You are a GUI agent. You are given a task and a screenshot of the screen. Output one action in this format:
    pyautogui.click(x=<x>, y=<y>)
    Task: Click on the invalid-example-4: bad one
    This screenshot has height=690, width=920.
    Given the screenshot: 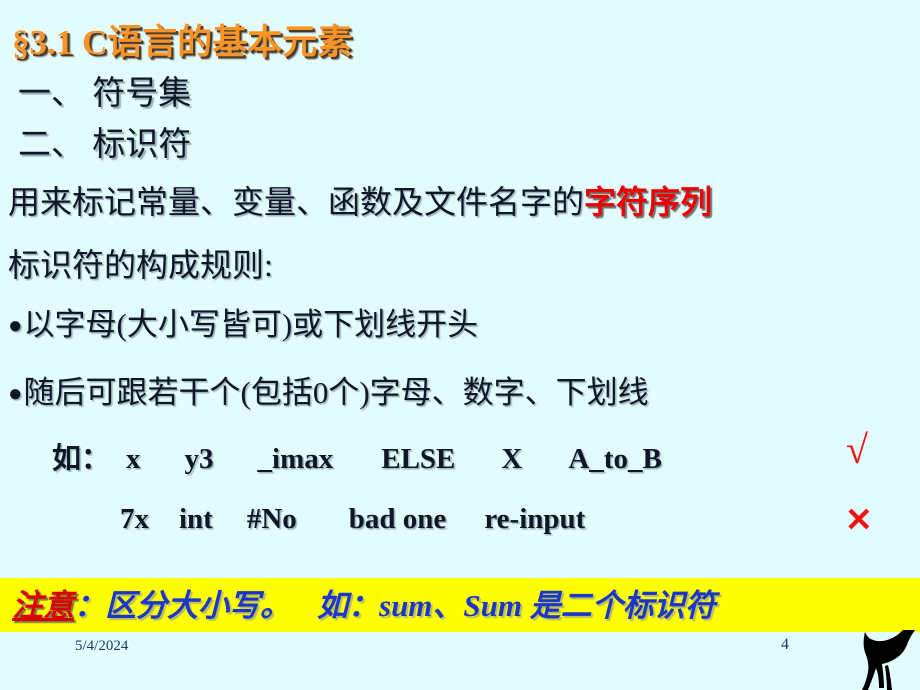 What is the action you would take?
    pyautogui.click(x=397, y=519)
    